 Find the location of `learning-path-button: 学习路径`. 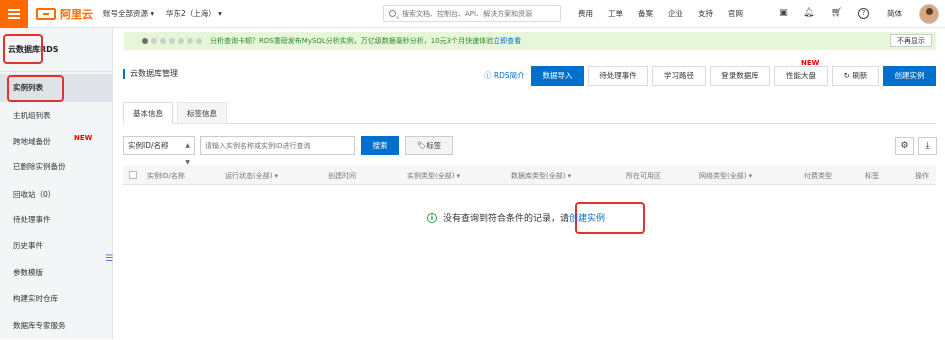

learning-path-button: 学习路径 is located at coordinates (679, 76).